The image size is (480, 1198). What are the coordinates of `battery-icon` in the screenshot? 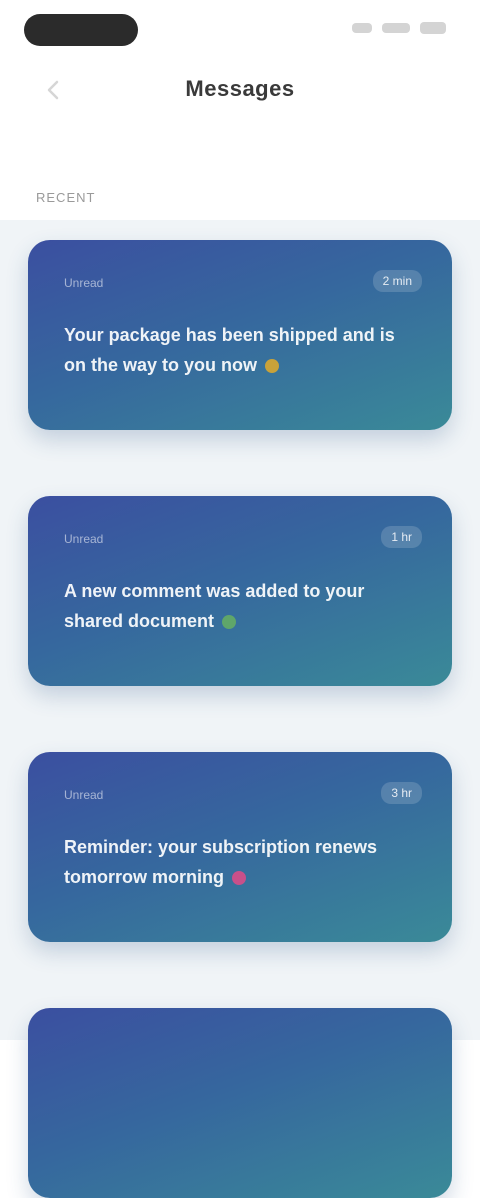 It's located at (433, 28).